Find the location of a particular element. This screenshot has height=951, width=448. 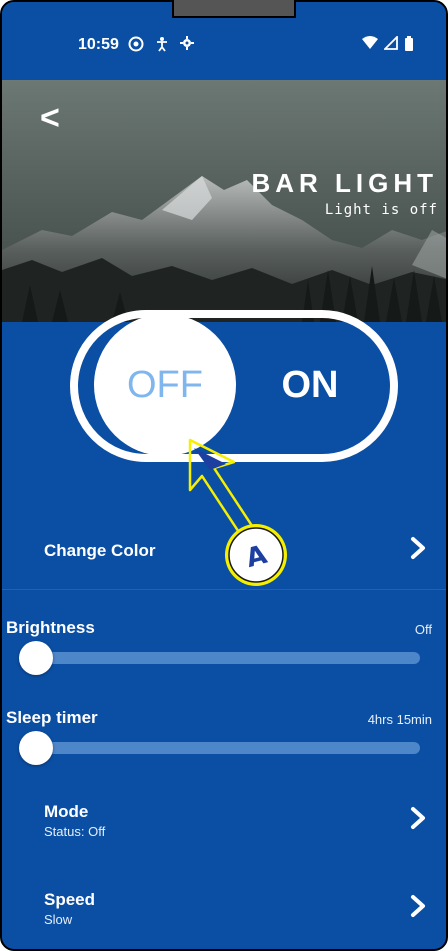

mode-status: Status: Off is located at coordinates (75, 831).